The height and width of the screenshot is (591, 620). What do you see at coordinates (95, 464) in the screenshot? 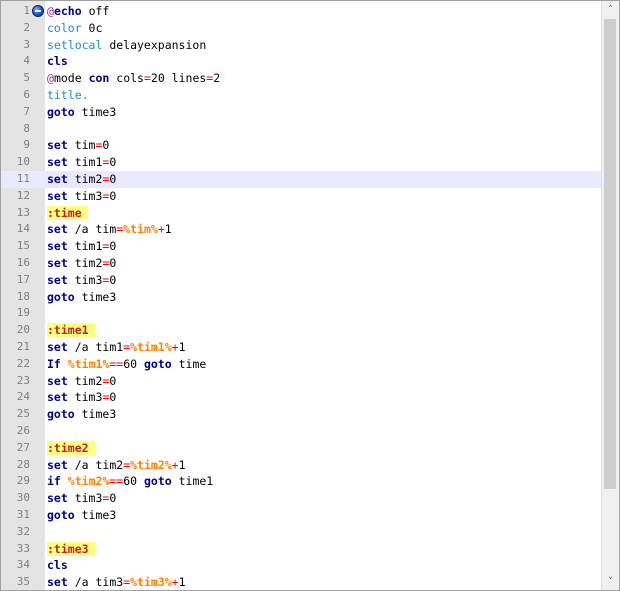
I see `code-token: /a tim2` at bounding box center [95, 464].